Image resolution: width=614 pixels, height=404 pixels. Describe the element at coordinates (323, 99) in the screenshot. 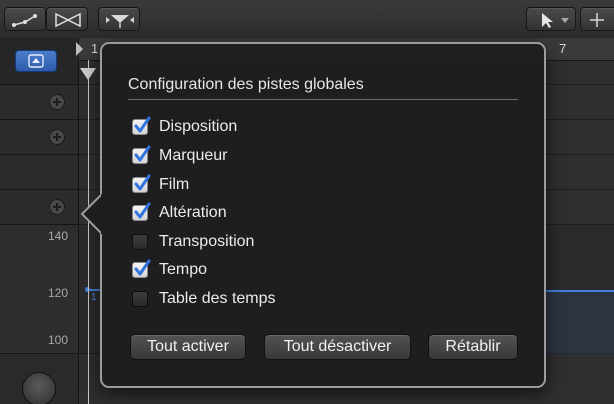

I see `popover-divider` at that location.